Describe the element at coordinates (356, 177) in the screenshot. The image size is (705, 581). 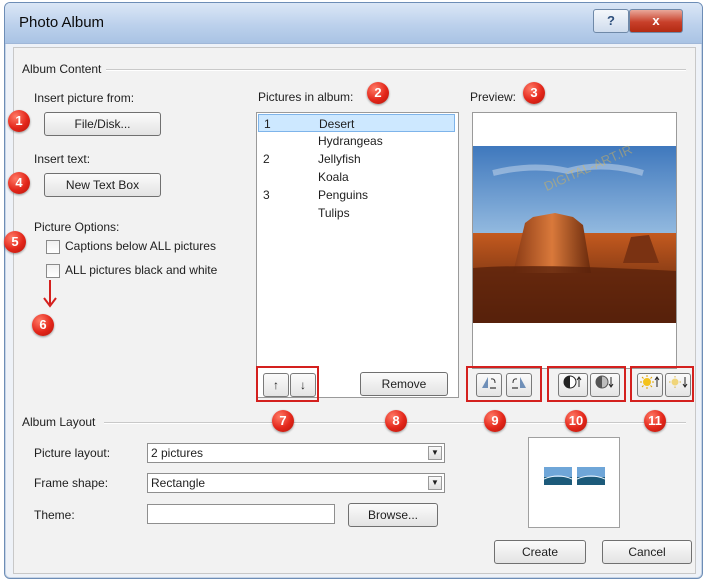
I see `list-item: Koala` at that location.